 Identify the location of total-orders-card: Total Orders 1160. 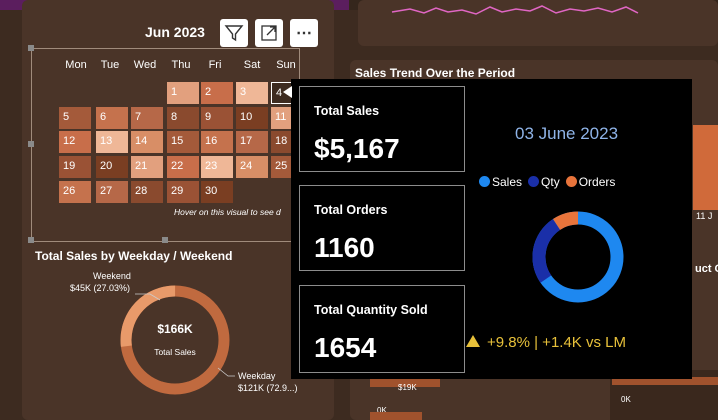
(382, 228).